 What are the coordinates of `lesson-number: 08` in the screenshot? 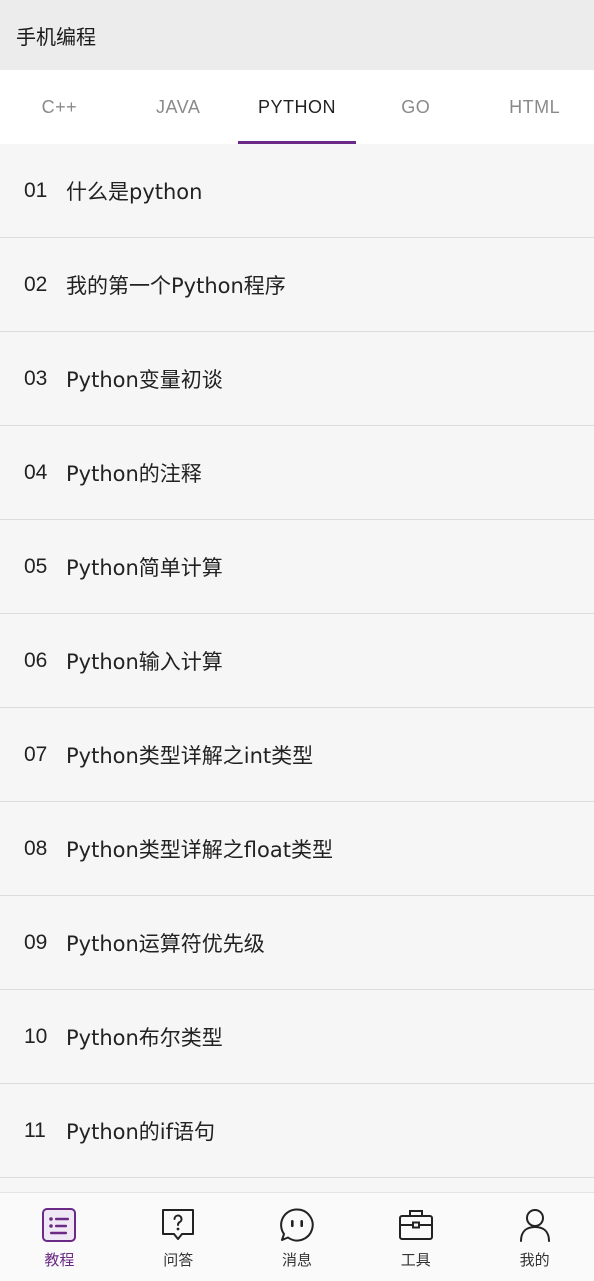 It's located at (36, 848).